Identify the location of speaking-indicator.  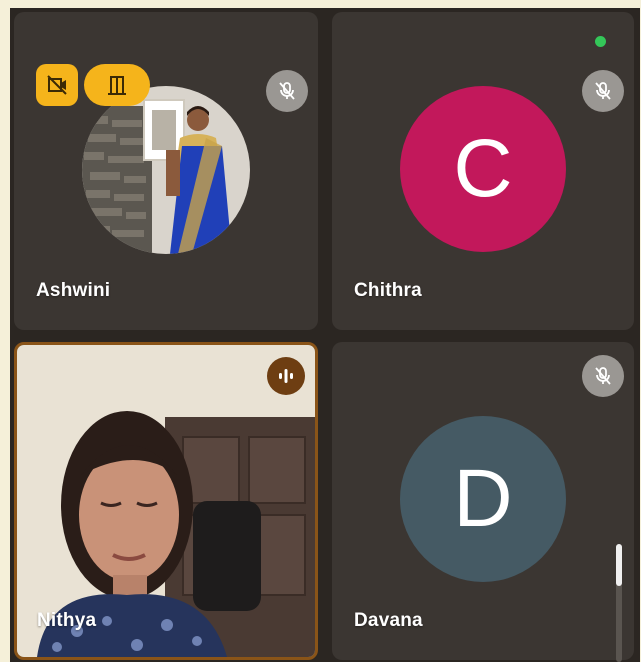
(286, 376).